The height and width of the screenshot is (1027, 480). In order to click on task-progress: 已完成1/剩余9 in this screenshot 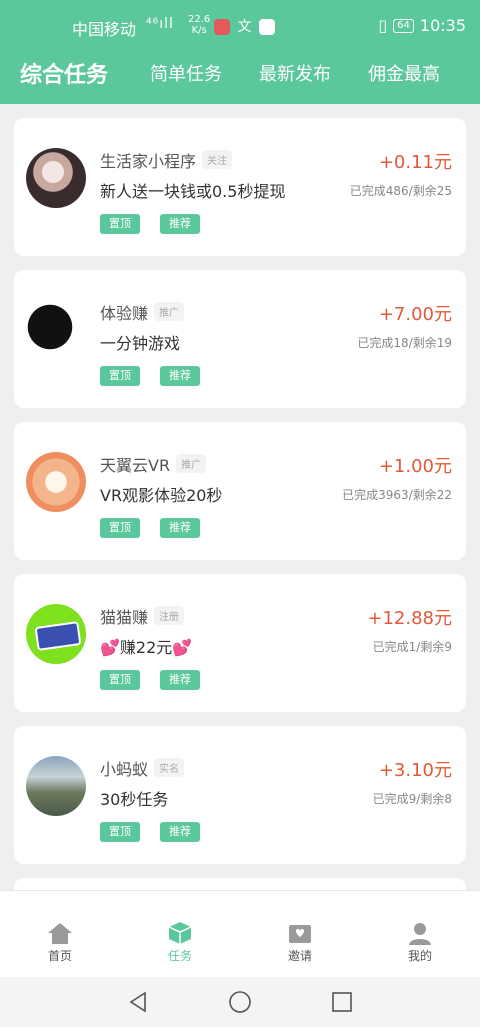, I will do `click(412, 647)`.